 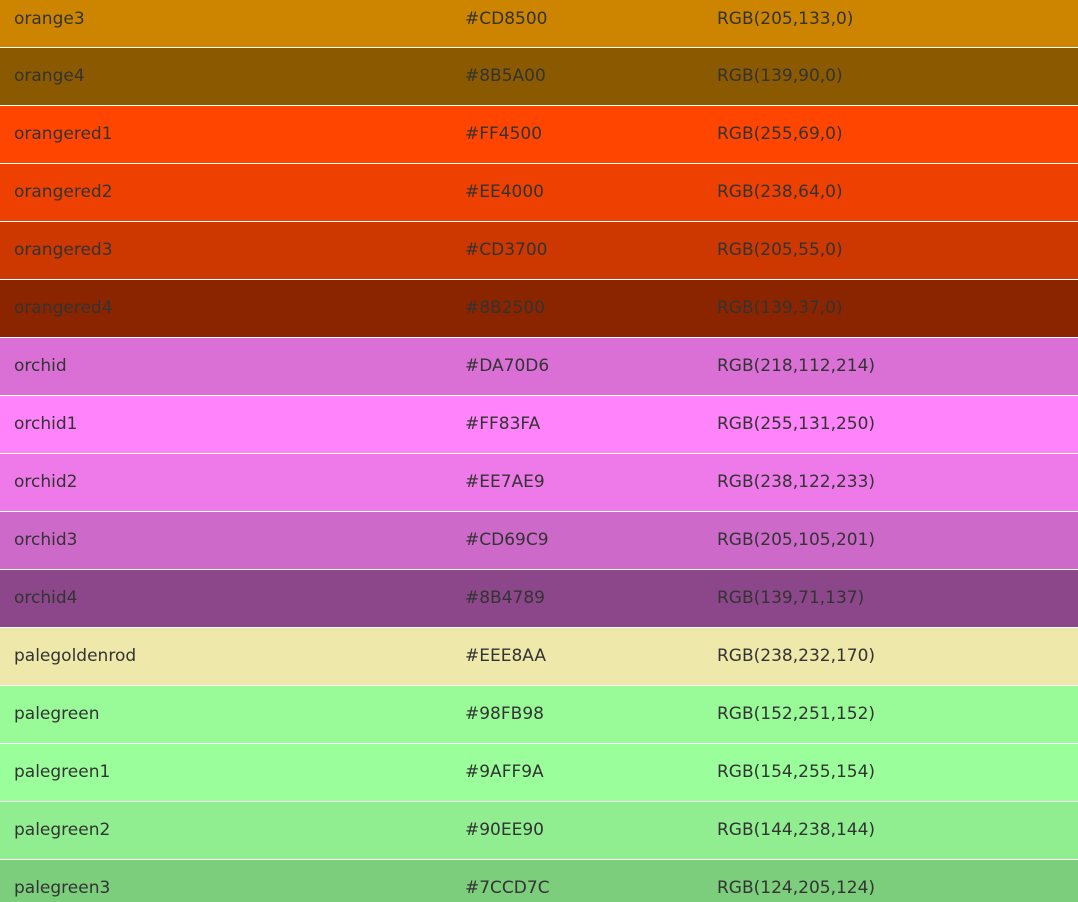 I want to click on color-hex-cell: #8B5A00, so click(x=577, y=76).